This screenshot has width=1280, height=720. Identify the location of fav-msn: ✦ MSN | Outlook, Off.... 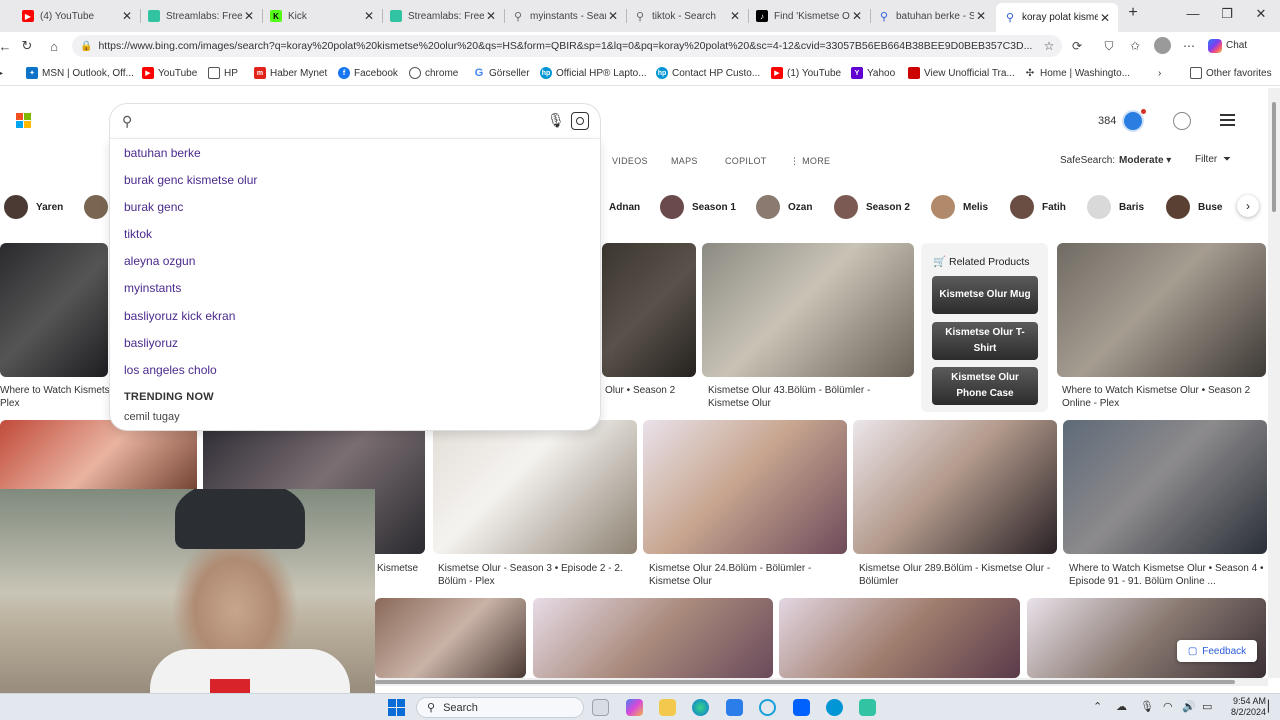
(80, 73).